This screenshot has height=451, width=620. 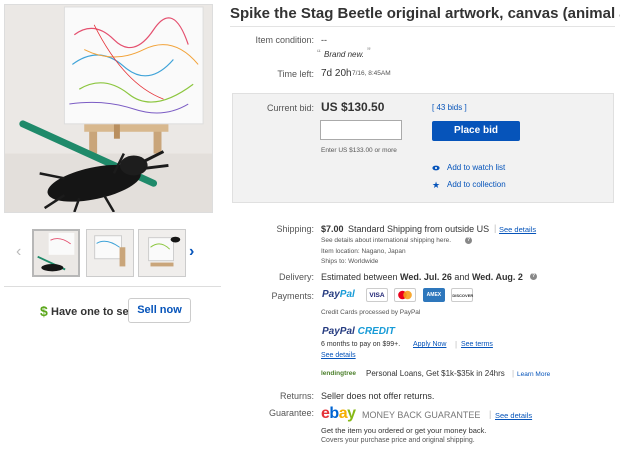 What do you see at coordinates (436, 185) in the screenshot?
I see `star-icon: ★` at bounding box center [436, 185].